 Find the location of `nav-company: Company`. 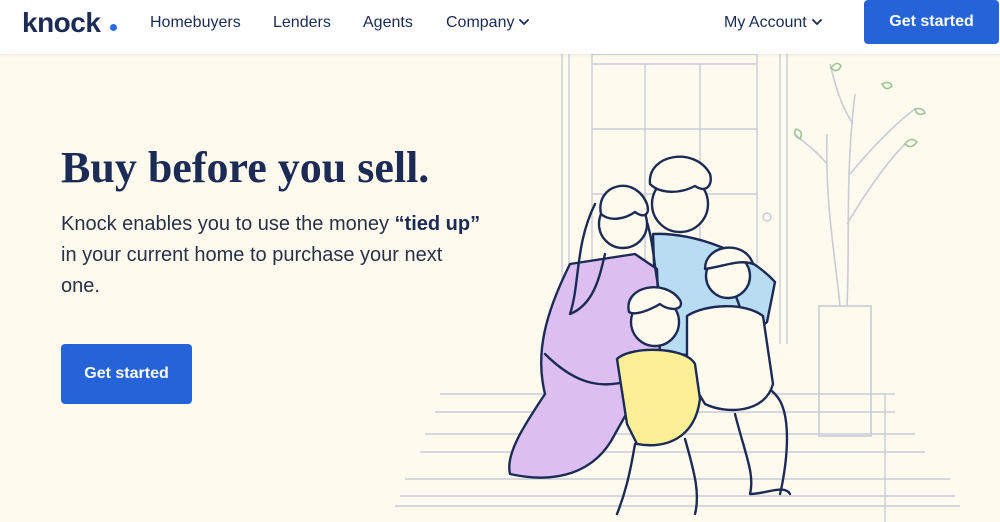

nav-company: Company is located at coordinates (488, 23).